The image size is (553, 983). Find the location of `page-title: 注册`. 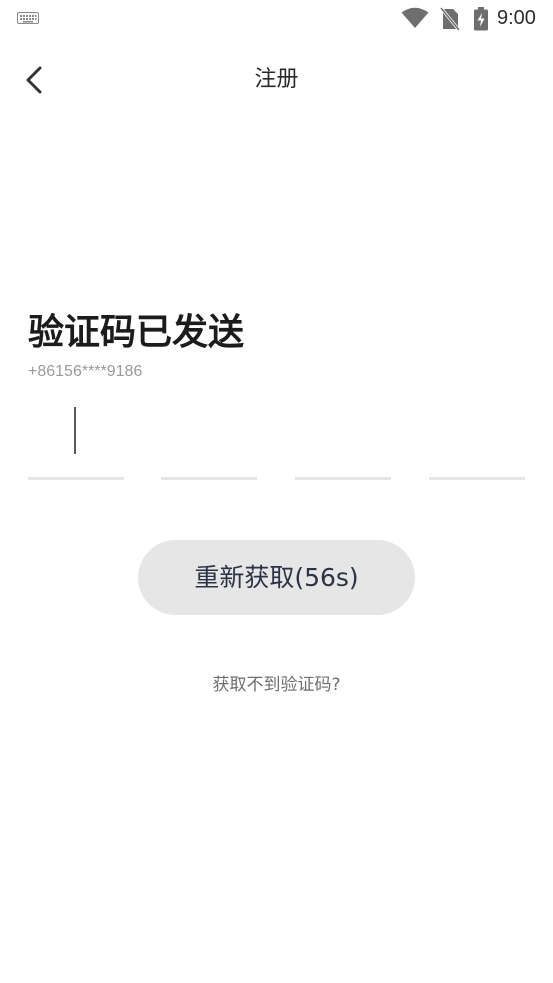

page-title: 注册 is located at coordinates (276, 79).